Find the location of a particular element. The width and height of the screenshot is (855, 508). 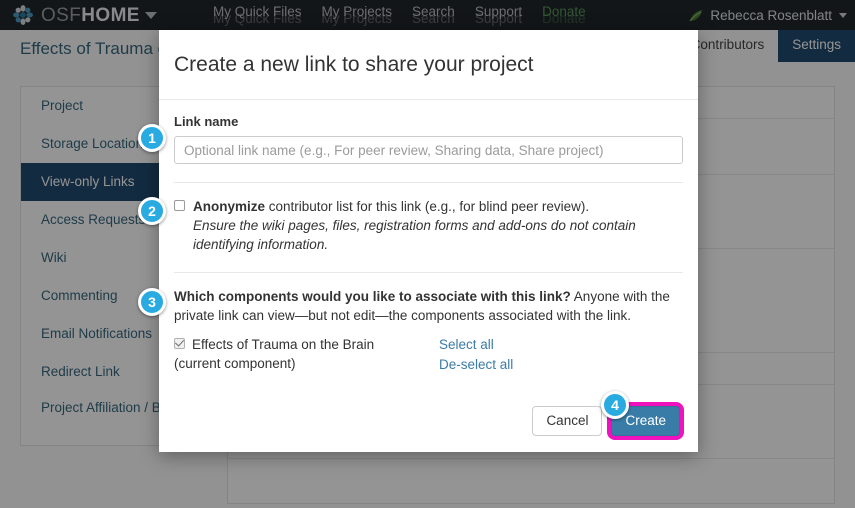

anonymize-checkbox is located at coordinates (179, 205).